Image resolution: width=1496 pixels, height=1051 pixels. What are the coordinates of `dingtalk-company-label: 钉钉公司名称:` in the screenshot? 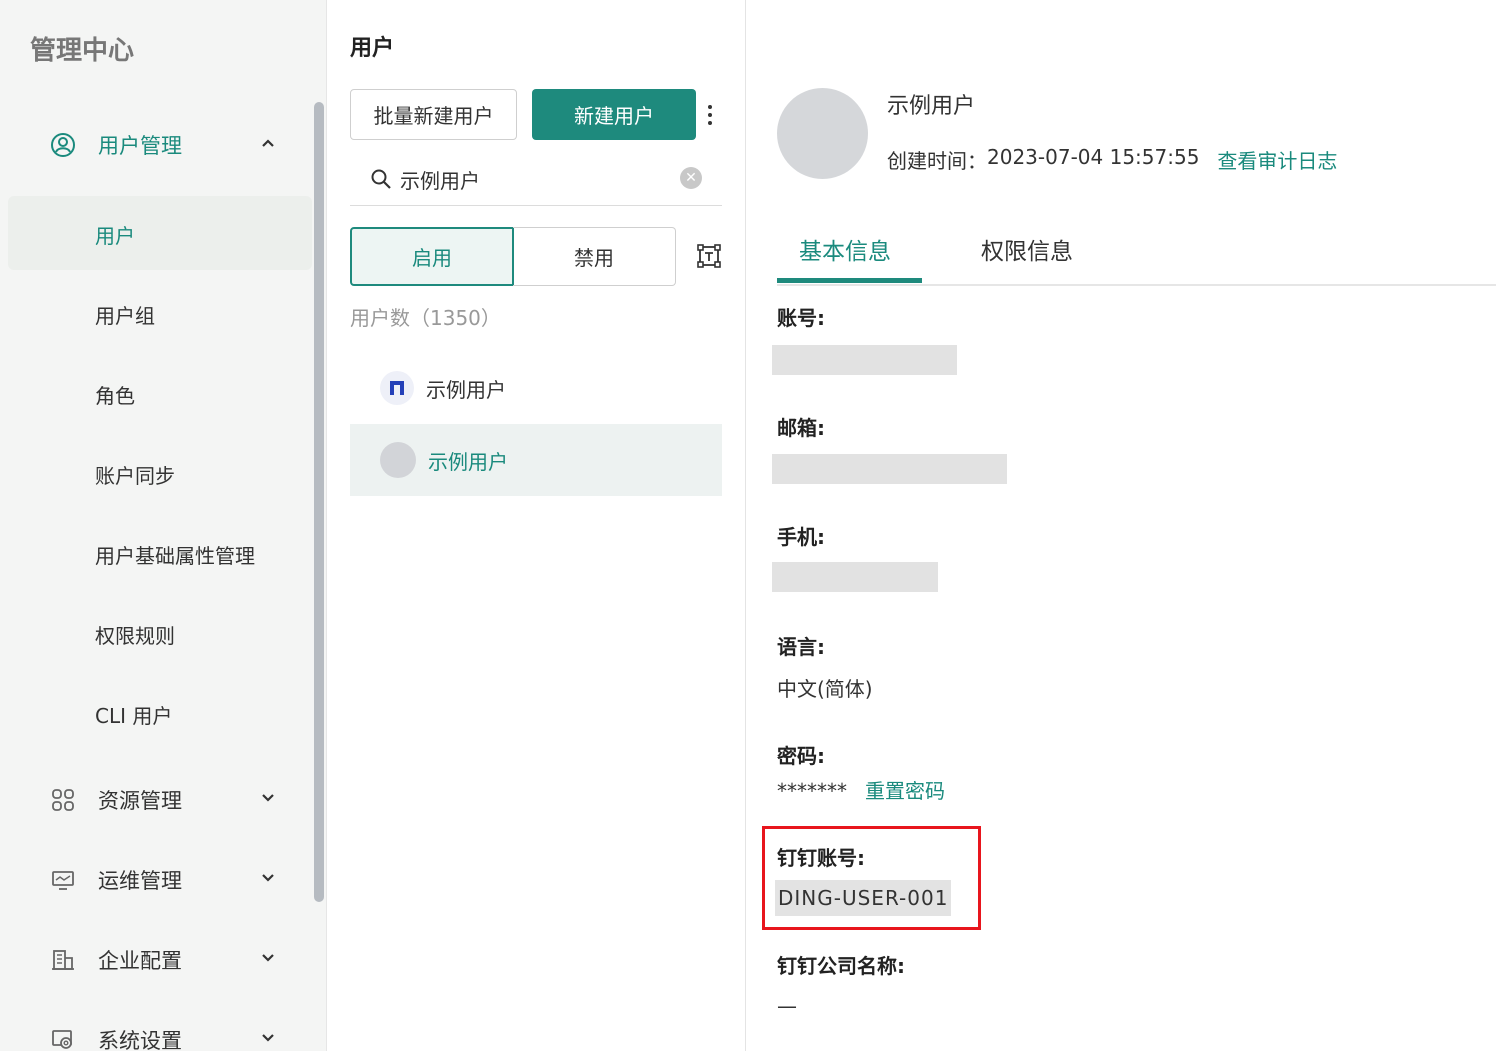 It's located at (841, 966).